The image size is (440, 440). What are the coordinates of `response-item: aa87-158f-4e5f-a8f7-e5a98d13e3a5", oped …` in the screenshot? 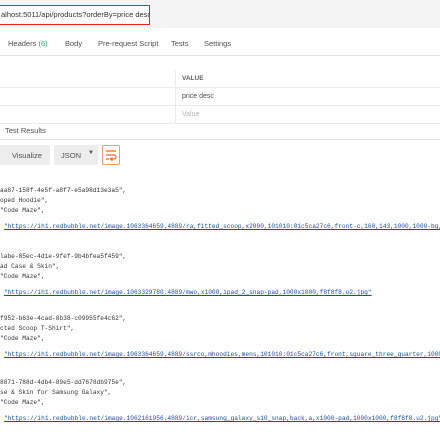 It's located at (220, 206).